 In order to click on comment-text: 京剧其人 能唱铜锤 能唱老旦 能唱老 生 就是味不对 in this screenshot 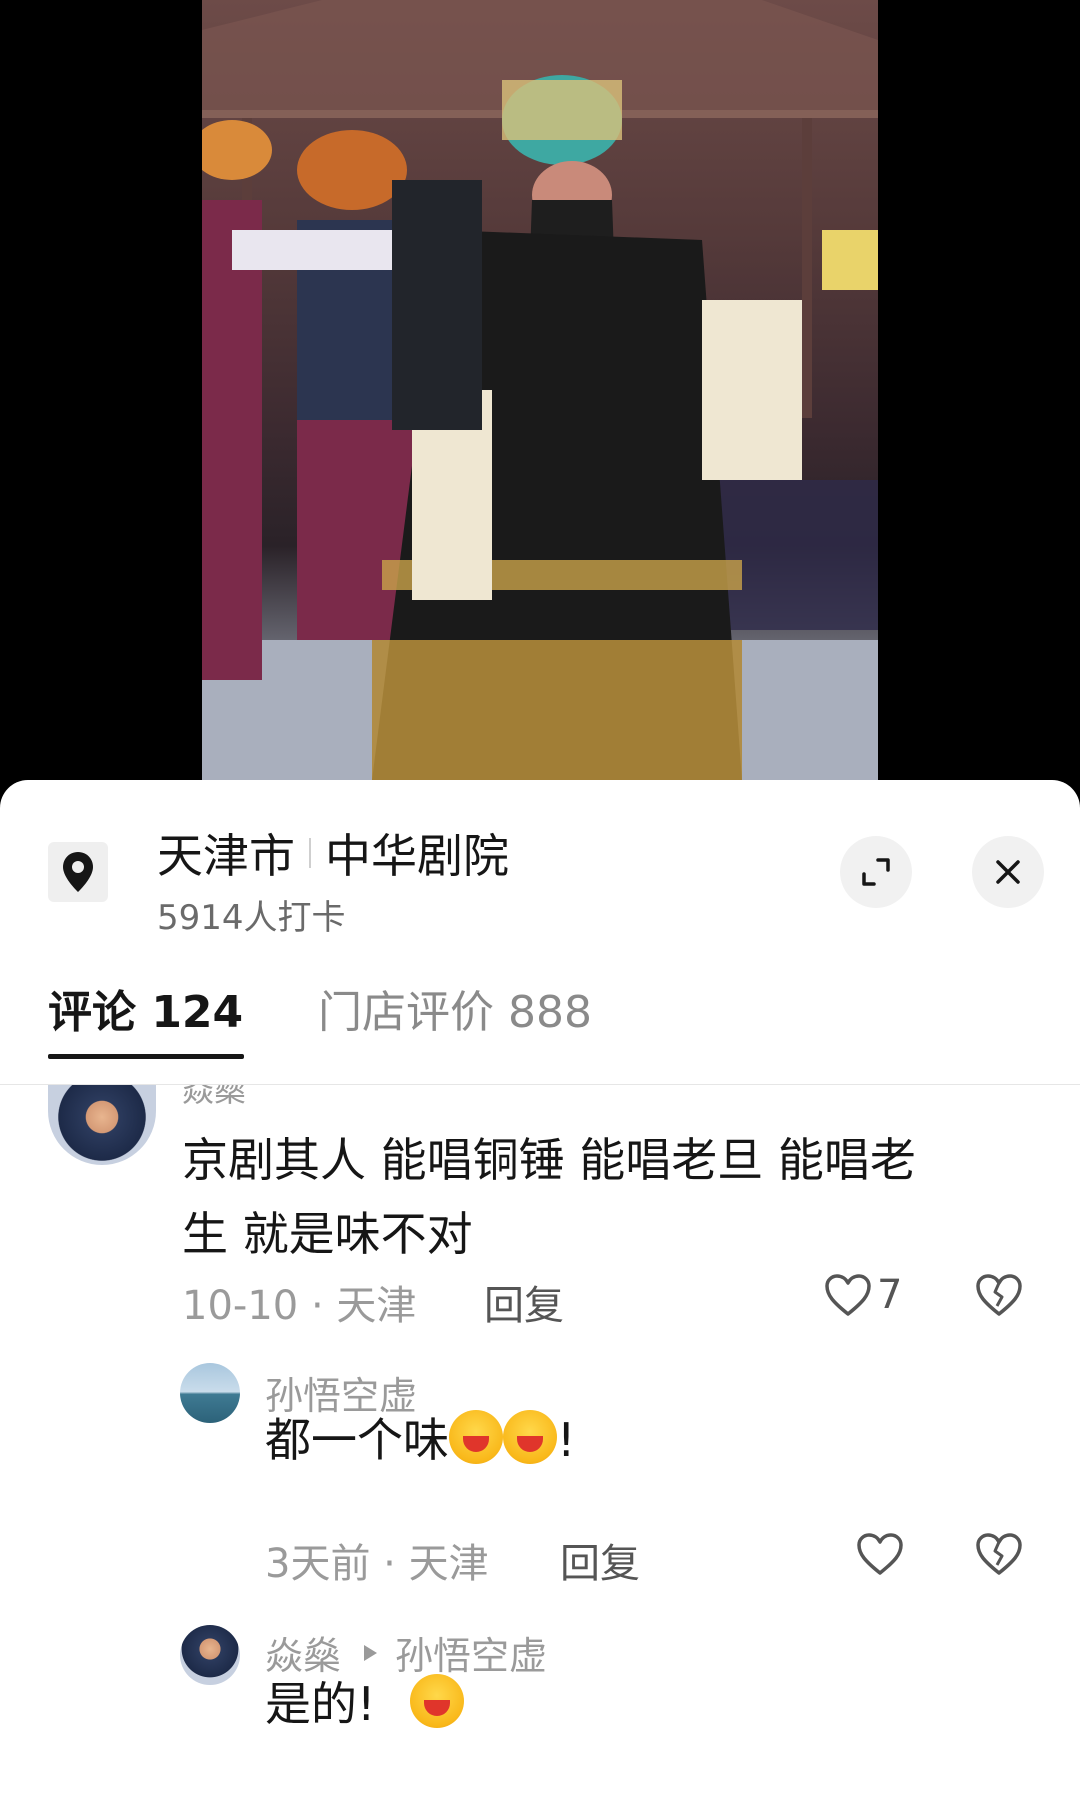, I will do `click(602, 1197)`.